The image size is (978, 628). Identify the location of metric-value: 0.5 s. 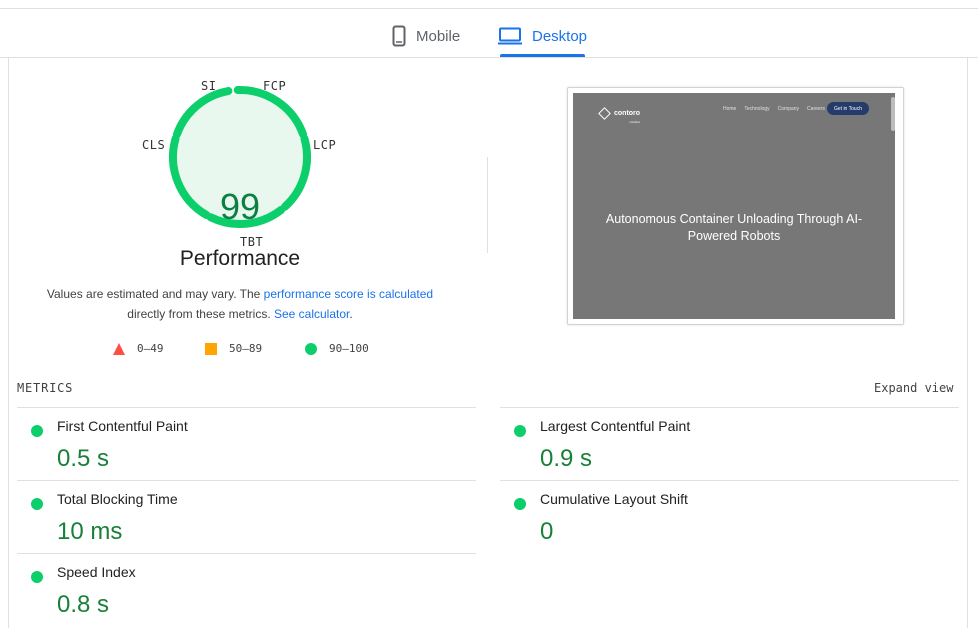
(83, 458).